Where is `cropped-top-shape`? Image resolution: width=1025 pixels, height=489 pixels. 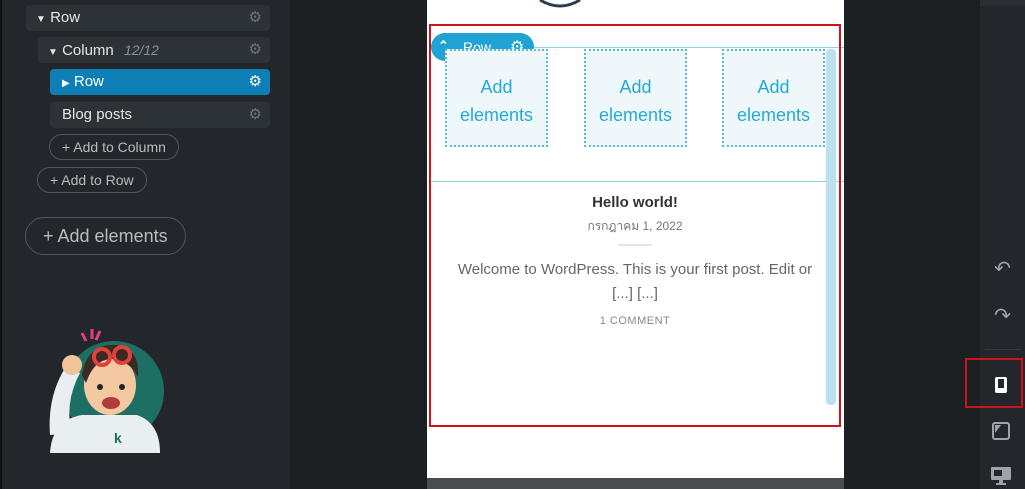 cropped-top-shape is located at coordinates (560, 4).